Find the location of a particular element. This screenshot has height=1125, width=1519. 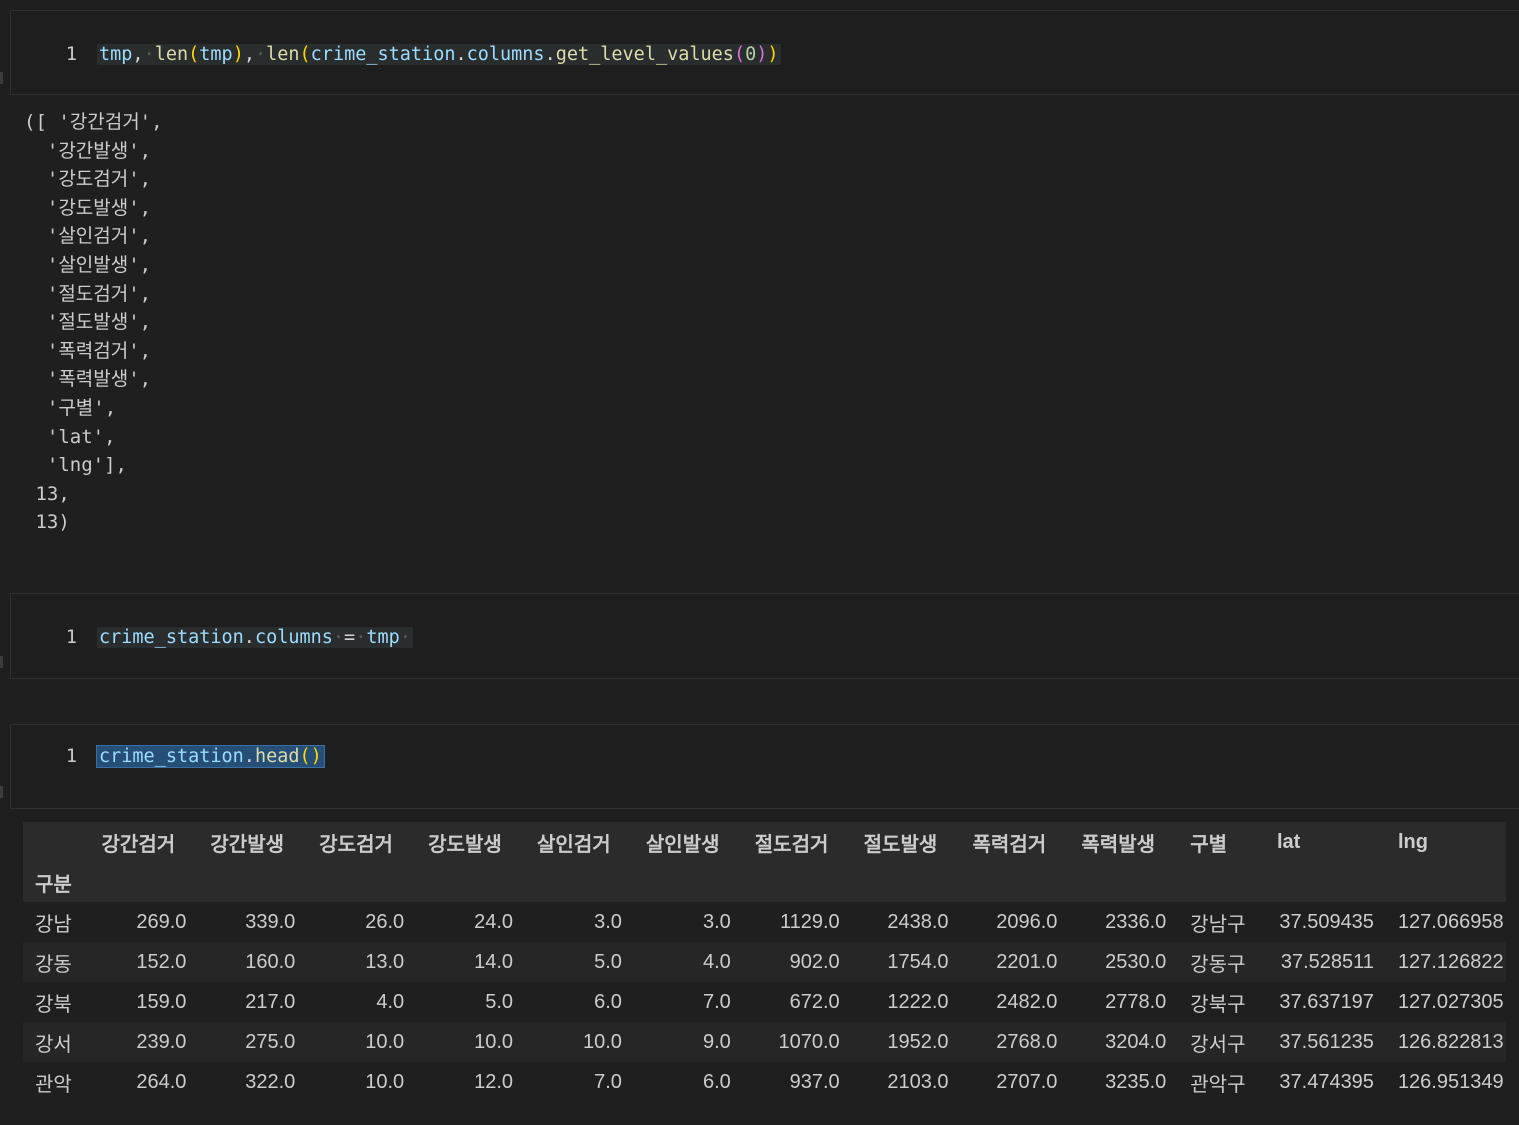

table-cell: 217.0 is located at coordinates (270, 1001).